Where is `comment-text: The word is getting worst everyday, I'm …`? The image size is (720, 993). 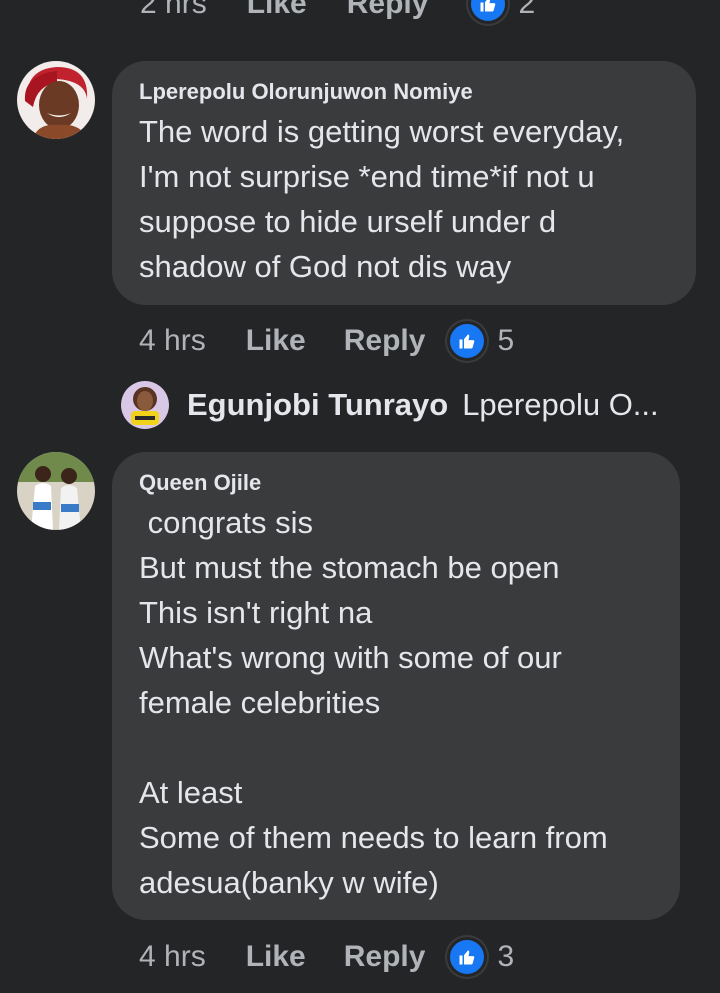 comment-text: The word is getting worst everyday, I'm … is located at coordinates (382, 199).